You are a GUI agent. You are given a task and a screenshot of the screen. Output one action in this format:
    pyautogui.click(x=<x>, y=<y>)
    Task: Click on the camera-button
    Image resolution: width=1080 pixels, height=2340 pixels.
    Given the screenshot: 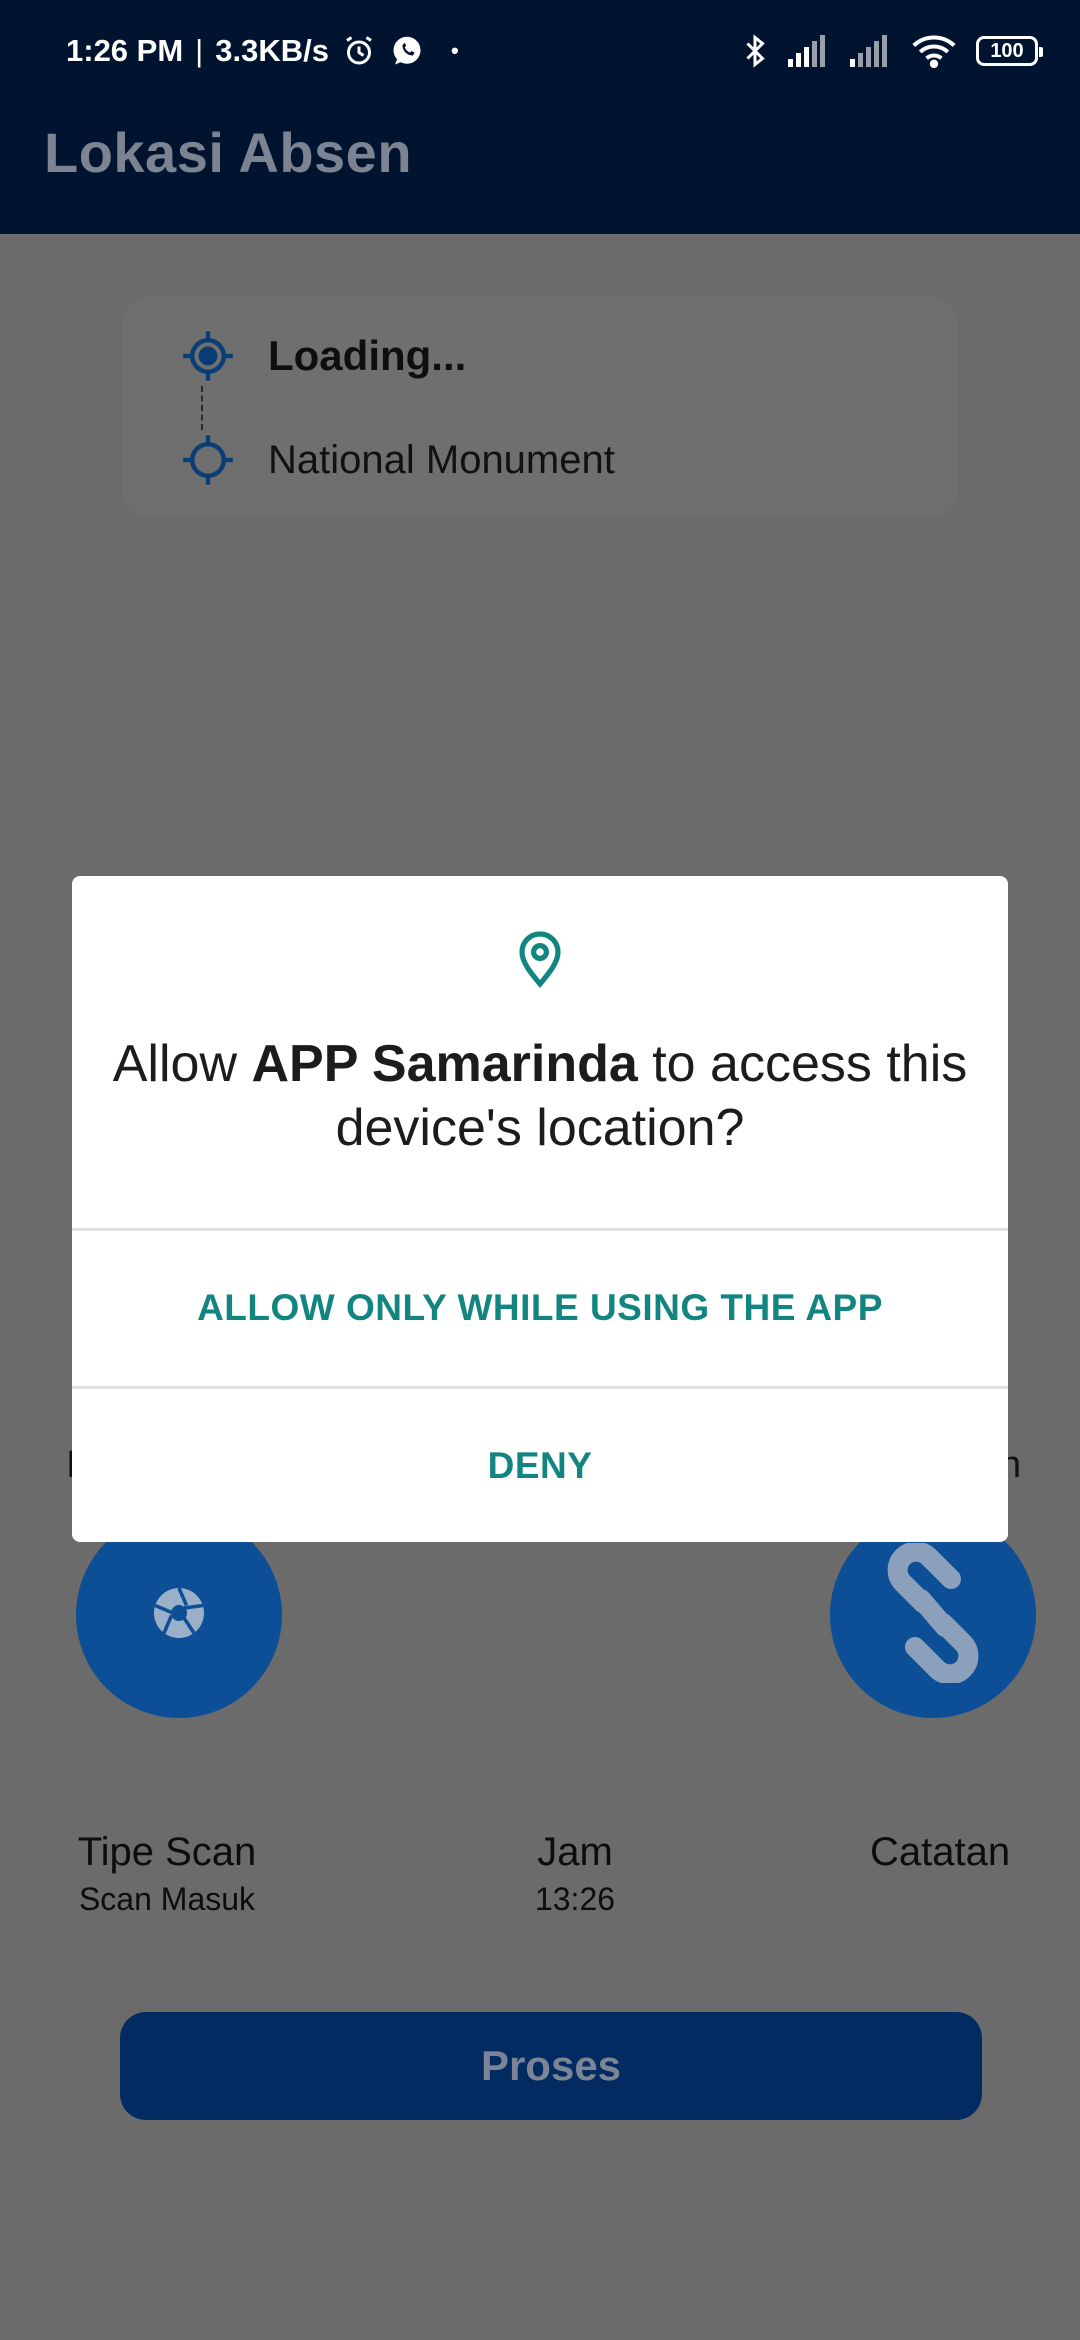 What is the action you would take?
    pyautogui.click(x=179, y=1615)
    